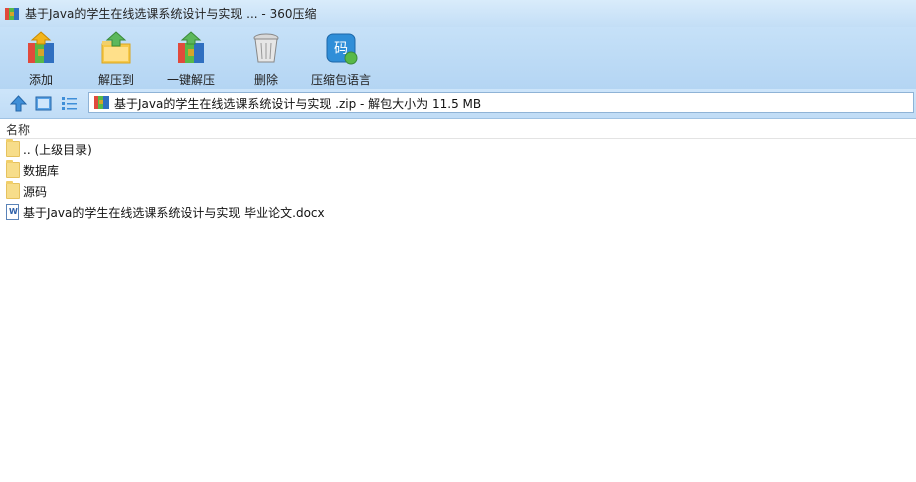 This screenshot has width=916, height=482. What do you see at coordinates (458, 58) in the screenshot?
I see `toolbar: 添加 解压到 一键解压 删除 码 压缩包语言` at bounding box center [458, 58].